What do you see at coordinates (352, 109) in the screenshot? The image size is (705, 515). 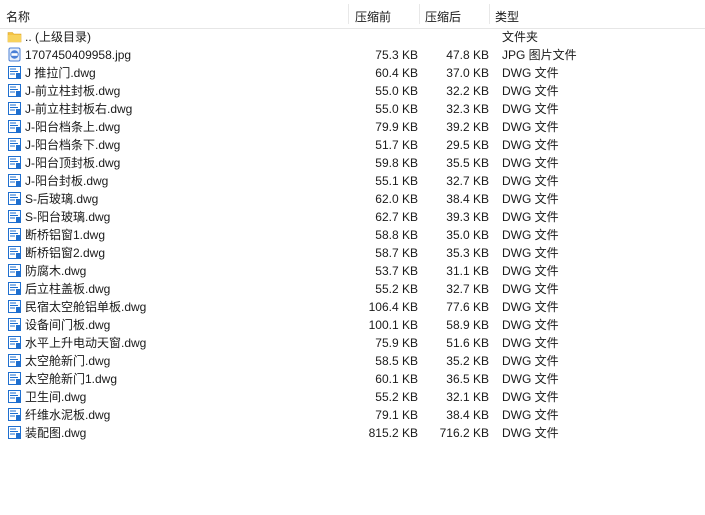 I see `file-row: J-前立柱封板右.dwg 55.0 KB 32.3 KB DWG 文件` at bounding box center [352, 109].